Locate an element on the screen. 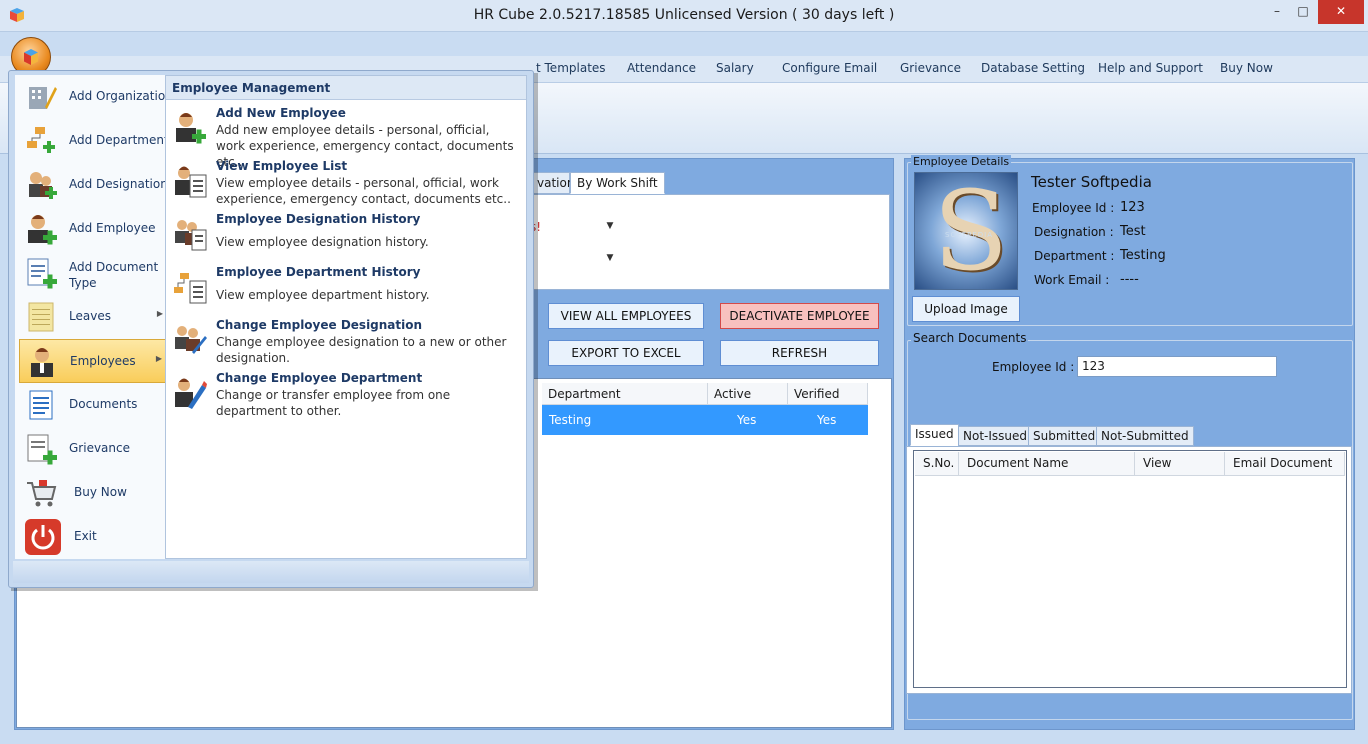 This screenshot has width=1368, height=744. col-verified: Verified is located at coordinates (828, 394).